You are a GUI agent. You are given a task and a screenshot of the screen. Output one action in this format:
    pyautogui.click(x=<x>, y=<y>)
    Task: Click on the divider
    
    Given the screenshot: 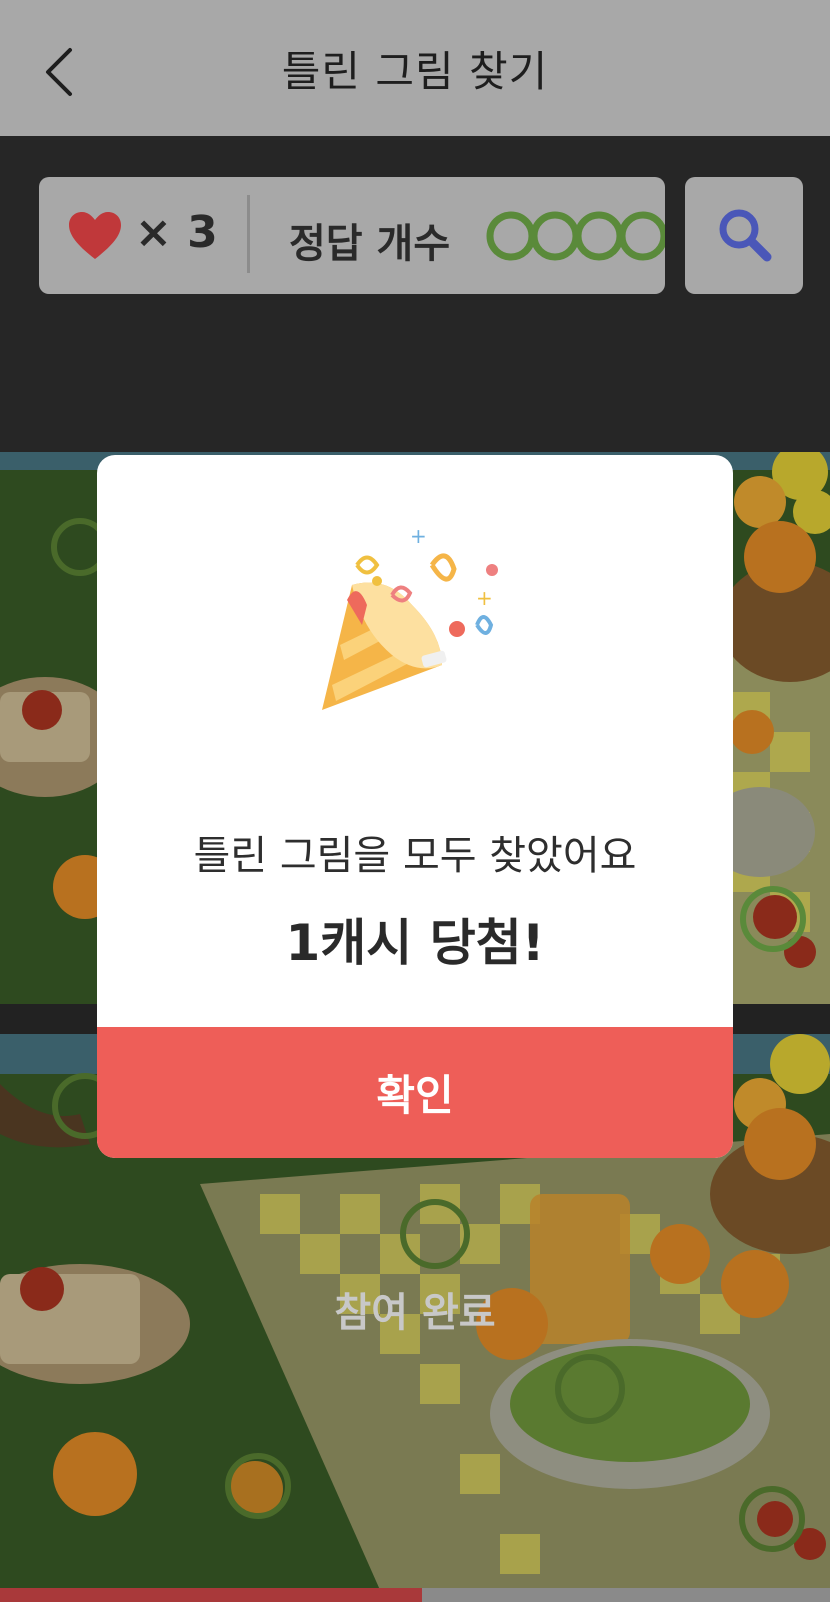 What is the action you would take?
    pyautogui.click(x=248, y=234)
    